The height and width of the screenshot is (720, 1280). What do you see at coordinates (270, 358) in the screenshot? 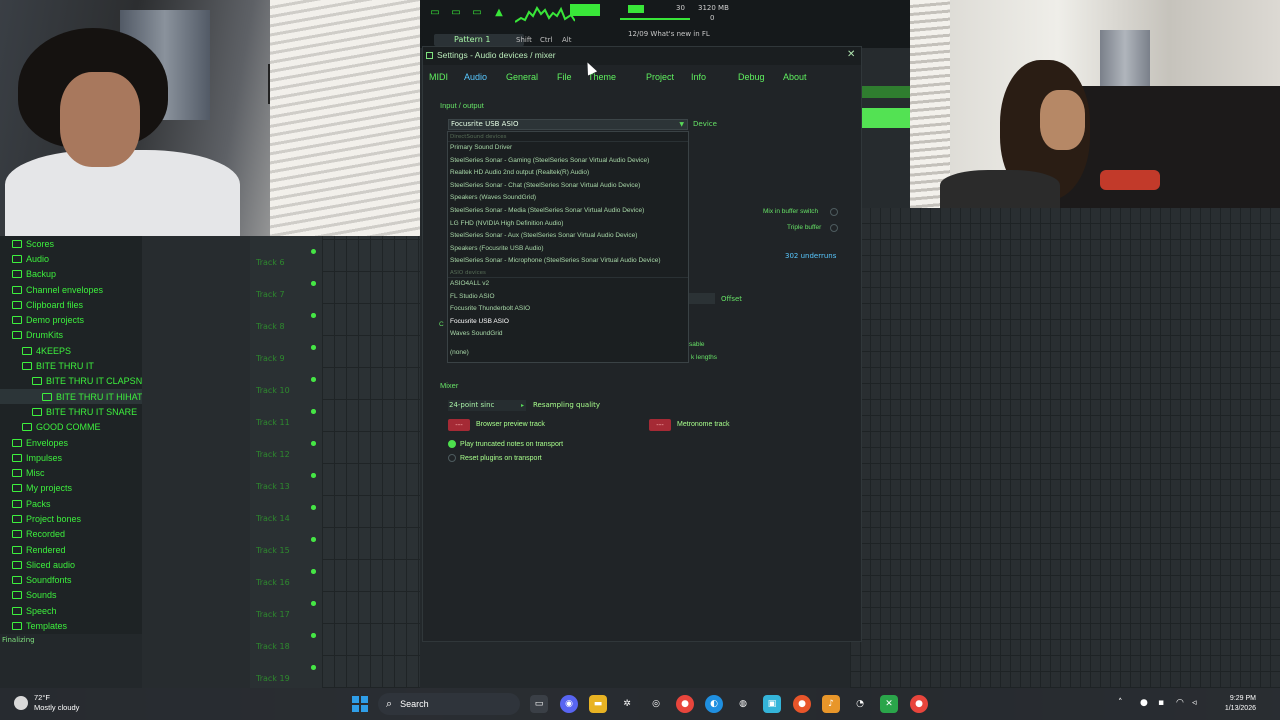
I see `track-label: Track 9` at bounding box center [270, 358].